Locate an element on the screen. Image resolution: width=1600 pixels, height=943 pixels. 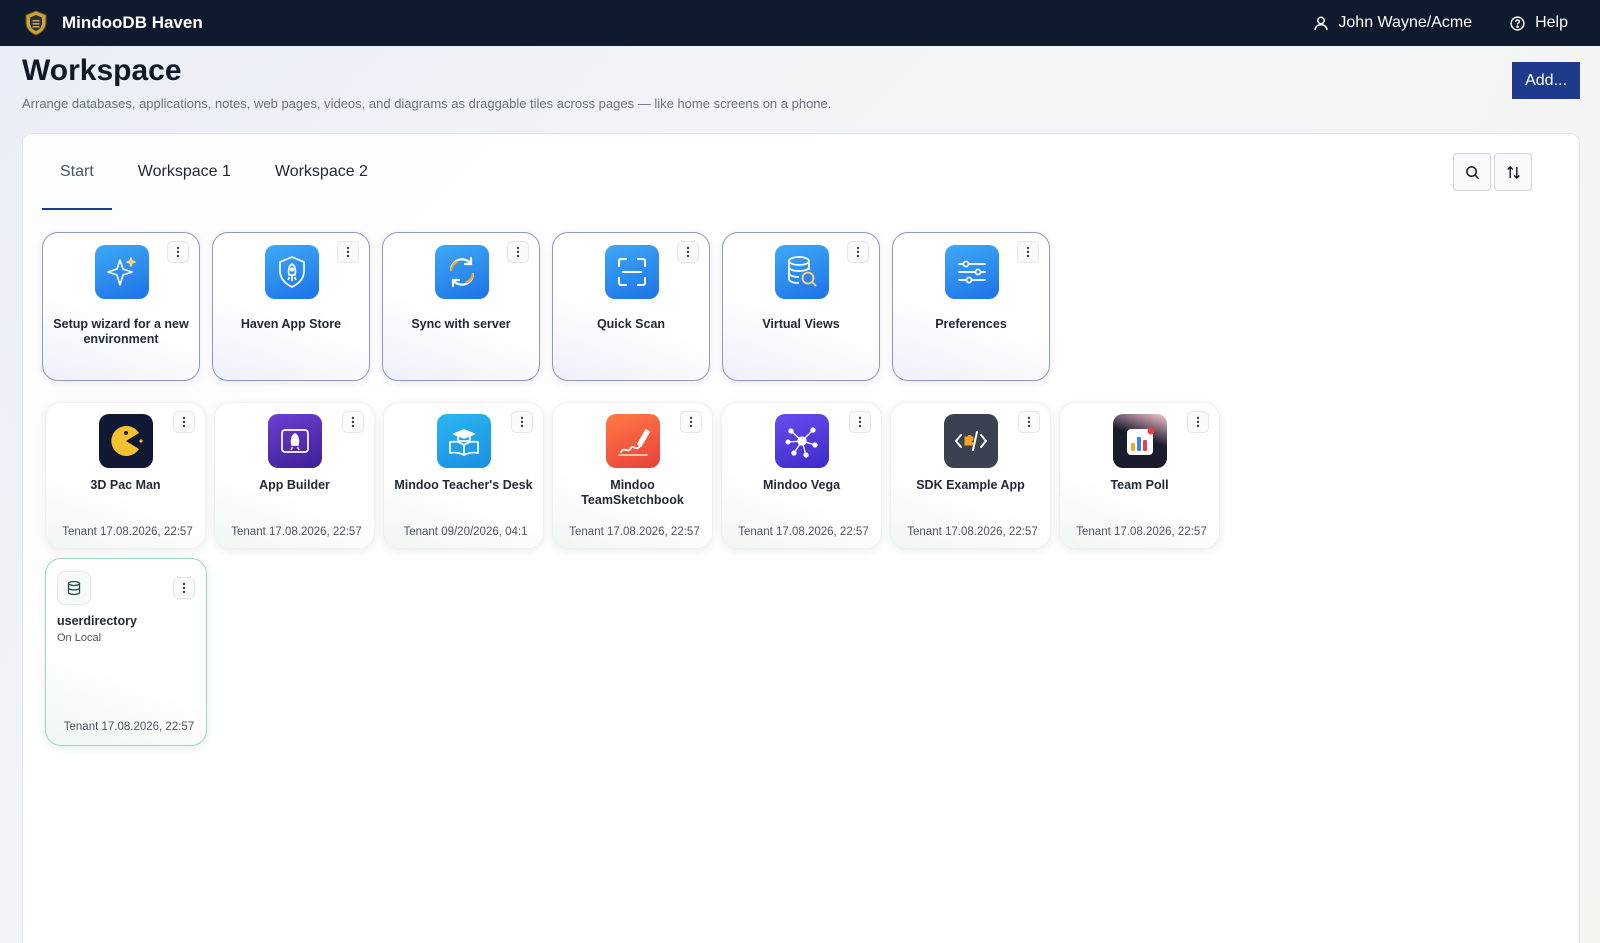
tile-label: Setup wizard for a new environment is located at coordinates (121, 331).